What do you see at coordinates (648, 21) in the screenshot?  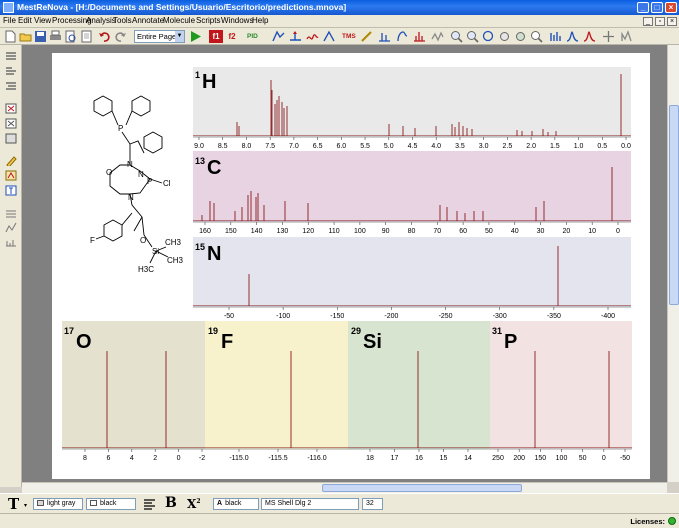 I see `mdi-minimize-button: _` at bounding box center [648, 21].